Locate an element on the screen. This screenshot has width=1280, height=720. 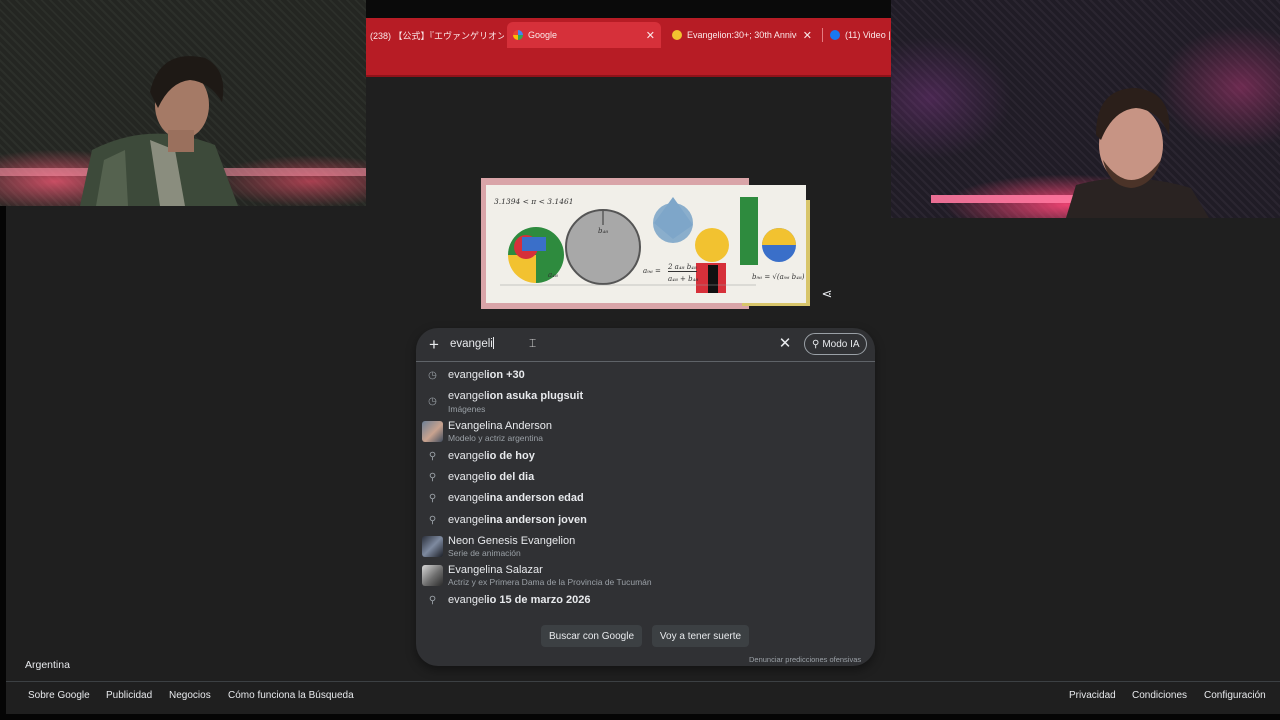
suggestion-subtitle: Modelo y actriz argentina is located at coordinates (495, 438).